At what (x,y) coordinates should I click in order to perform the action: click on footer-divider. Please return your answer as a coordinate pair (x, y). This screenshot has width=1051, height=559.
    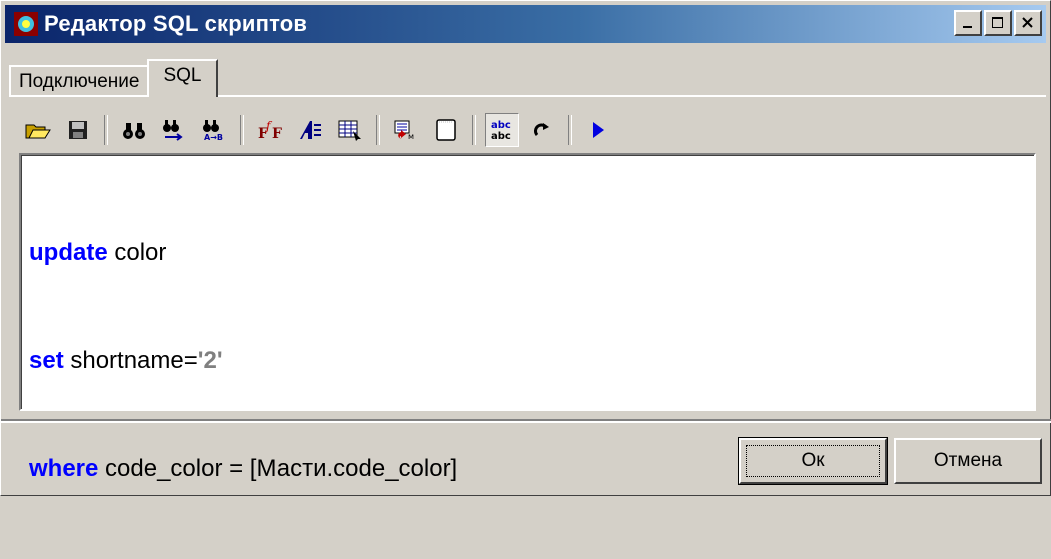
    Looking at the image, I should click on (526, 421).